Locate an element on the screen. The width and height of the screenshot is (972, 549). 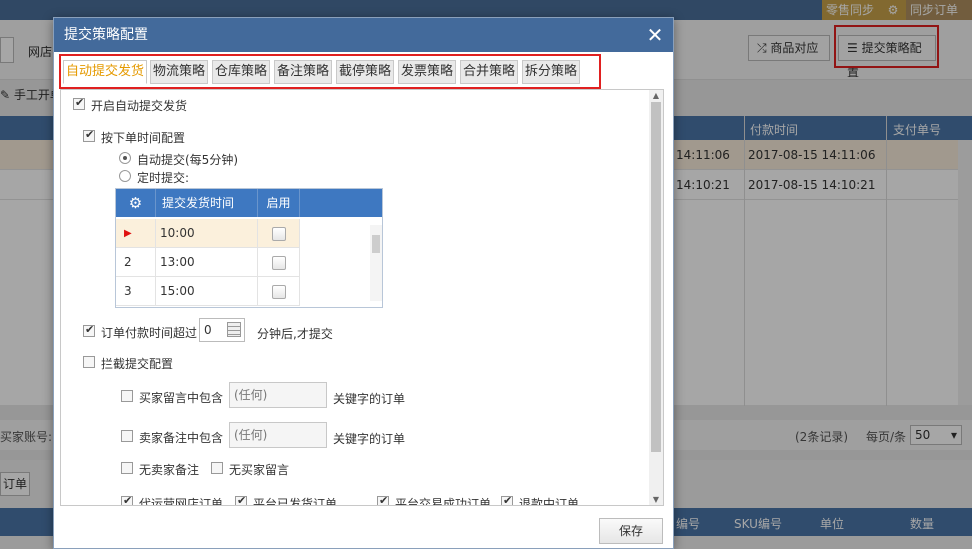
buyer-msg-keyword-input: (任何) is located at coordinates (278, 395).